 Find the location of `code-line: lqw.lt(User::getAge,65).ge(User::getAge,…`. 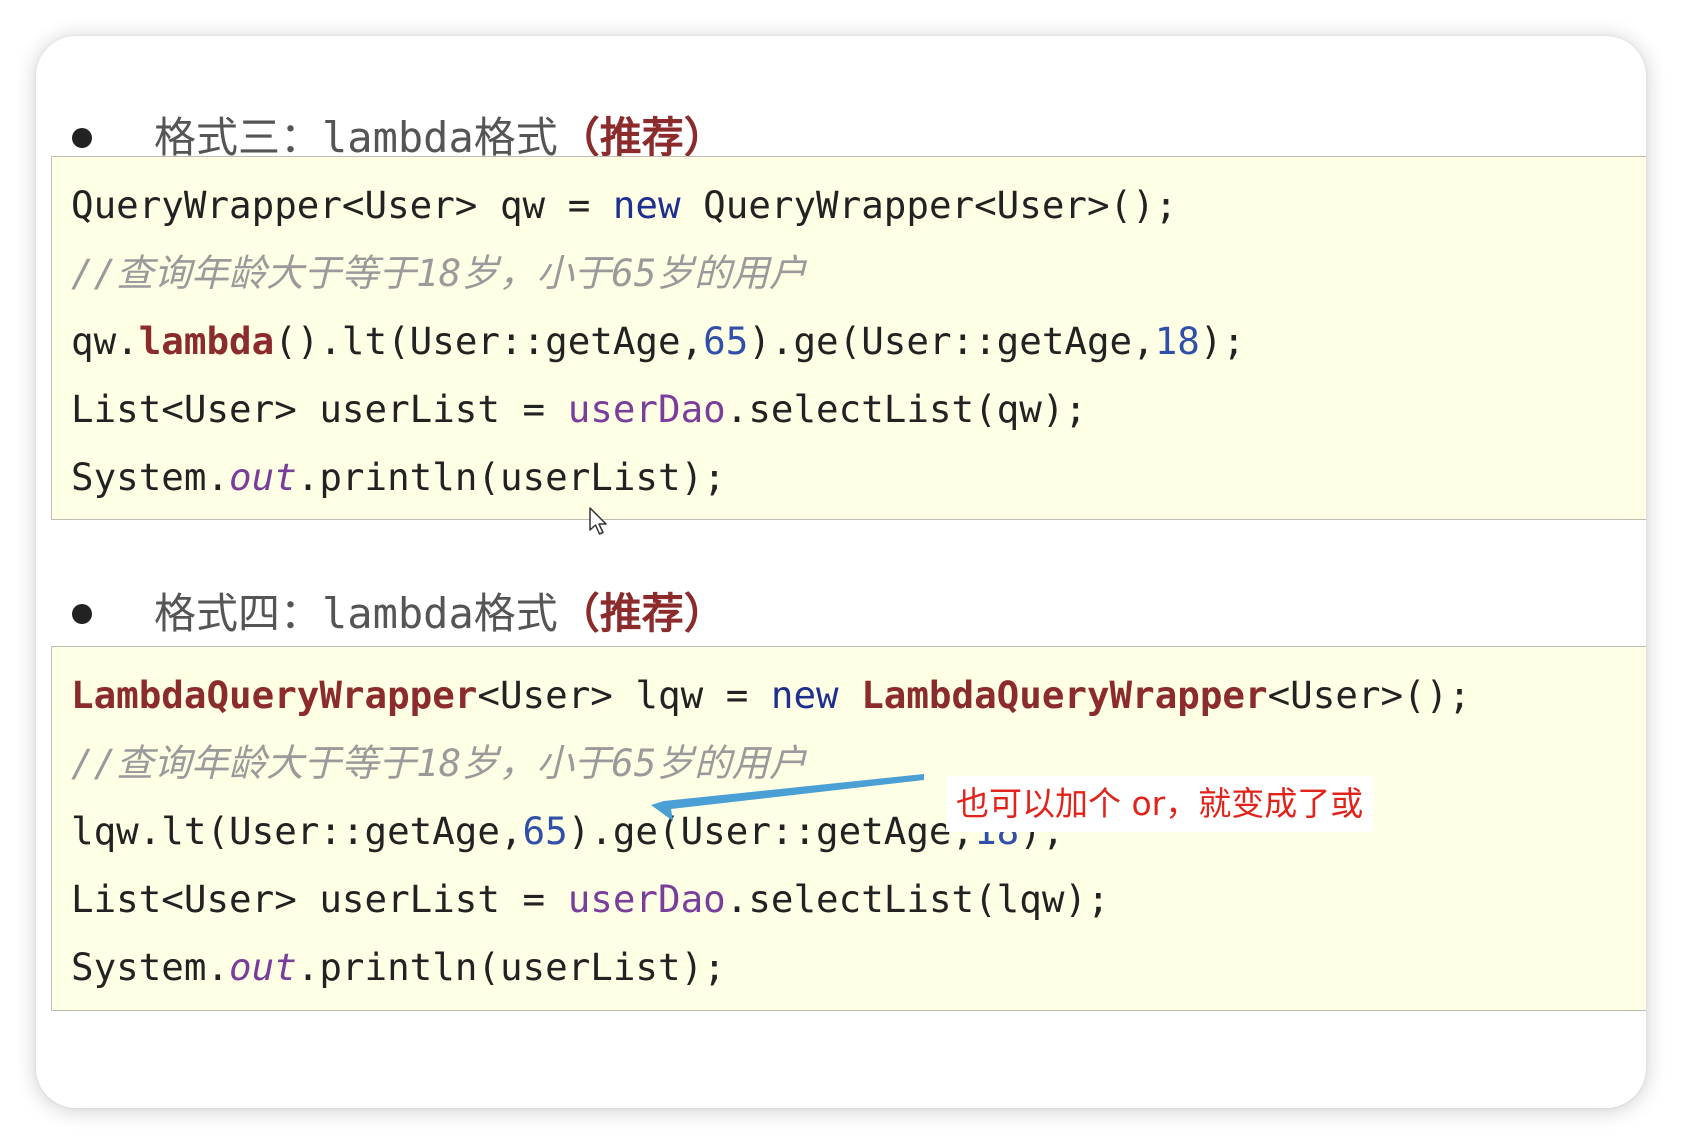

code-line: lqw.lt(User::getAge,65).ge(User::getAge,… is located at coordinates (567, 831).